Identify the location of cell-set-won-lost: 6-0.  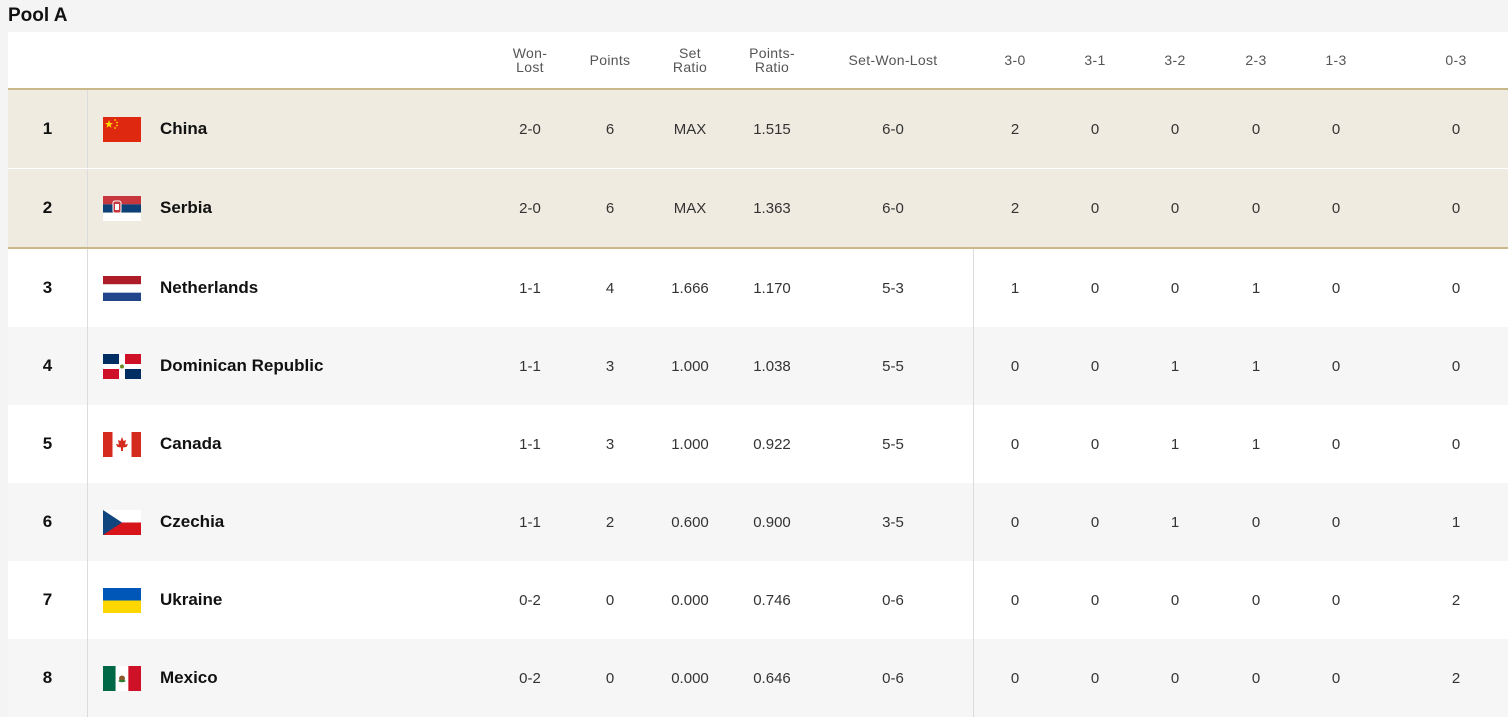
(893, 129).